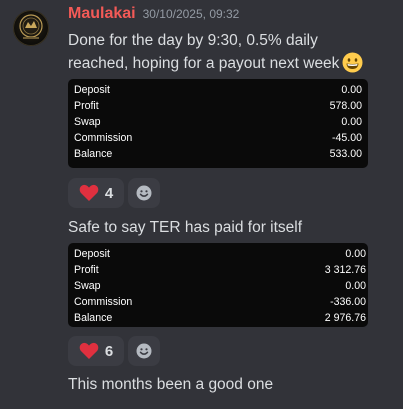  Describe the element at coordinates (102, 14) in the screenshot. I see `username: Maulakai` at that location.